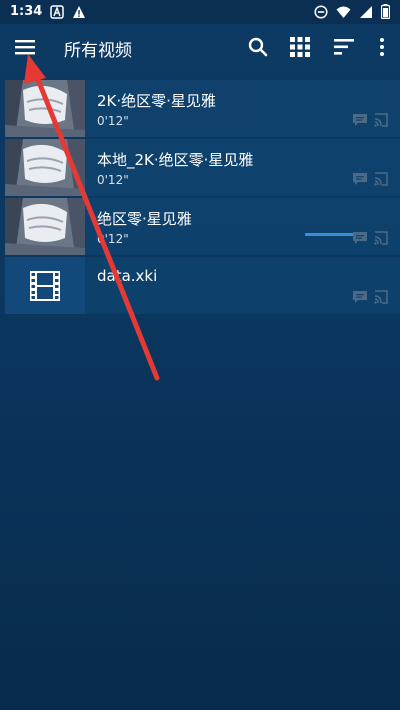  I want to click on sort-icon, so click(344, 47).